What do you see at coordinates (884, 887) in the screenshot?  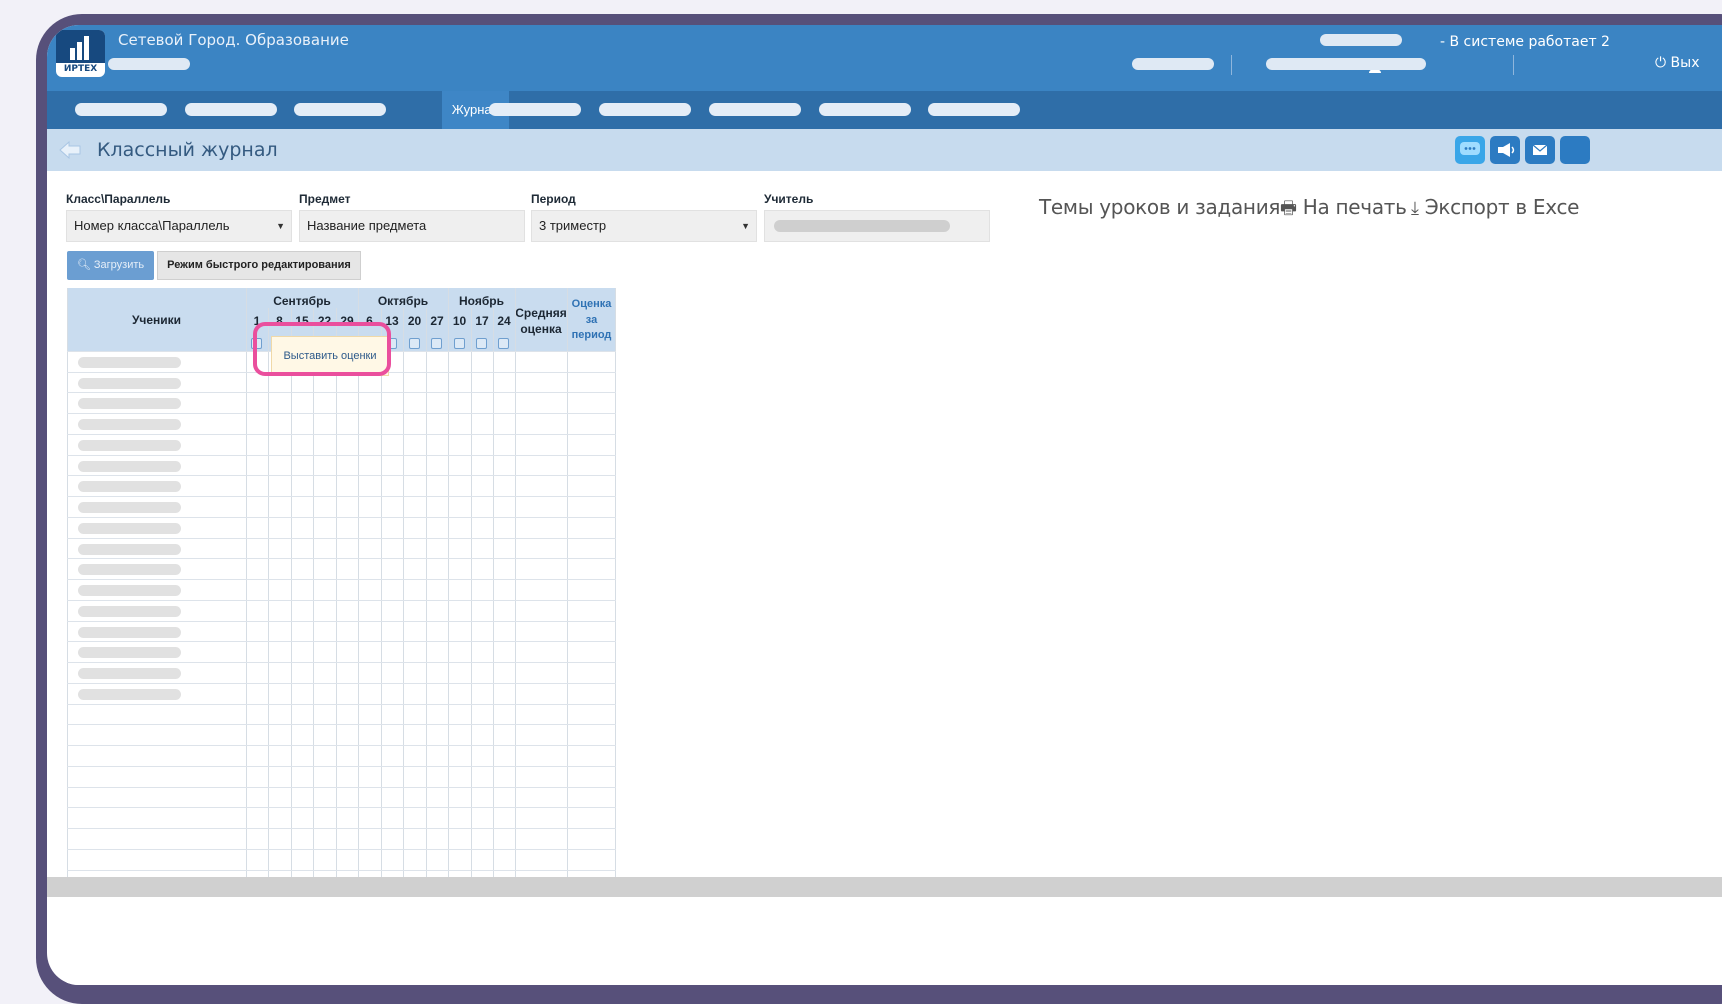 I see `horizontal-scrollbar` at bounding box center [884, 887].